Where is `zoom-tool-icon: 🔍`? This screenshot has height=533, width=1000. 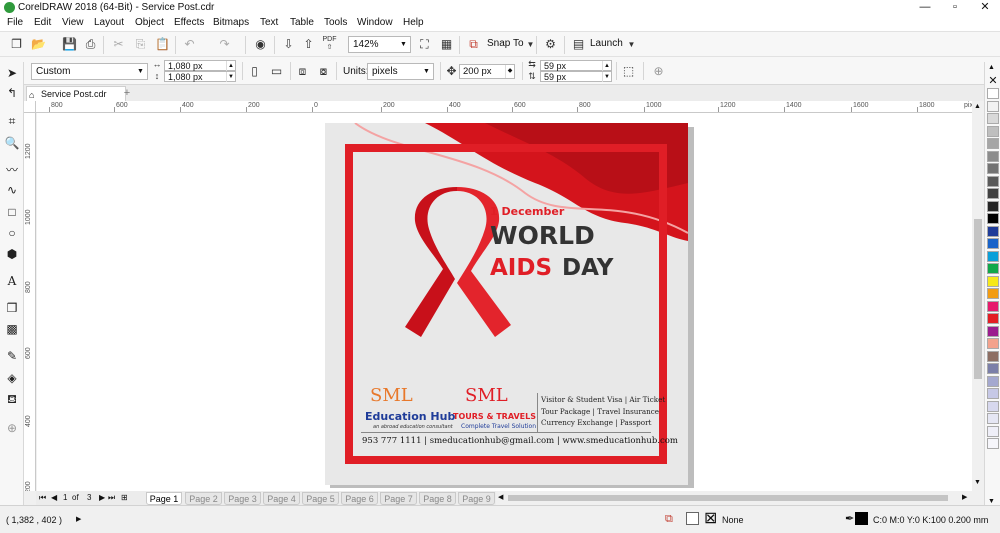
zoom-tool-icon: 🔍 is located at coordinates (12, 143).